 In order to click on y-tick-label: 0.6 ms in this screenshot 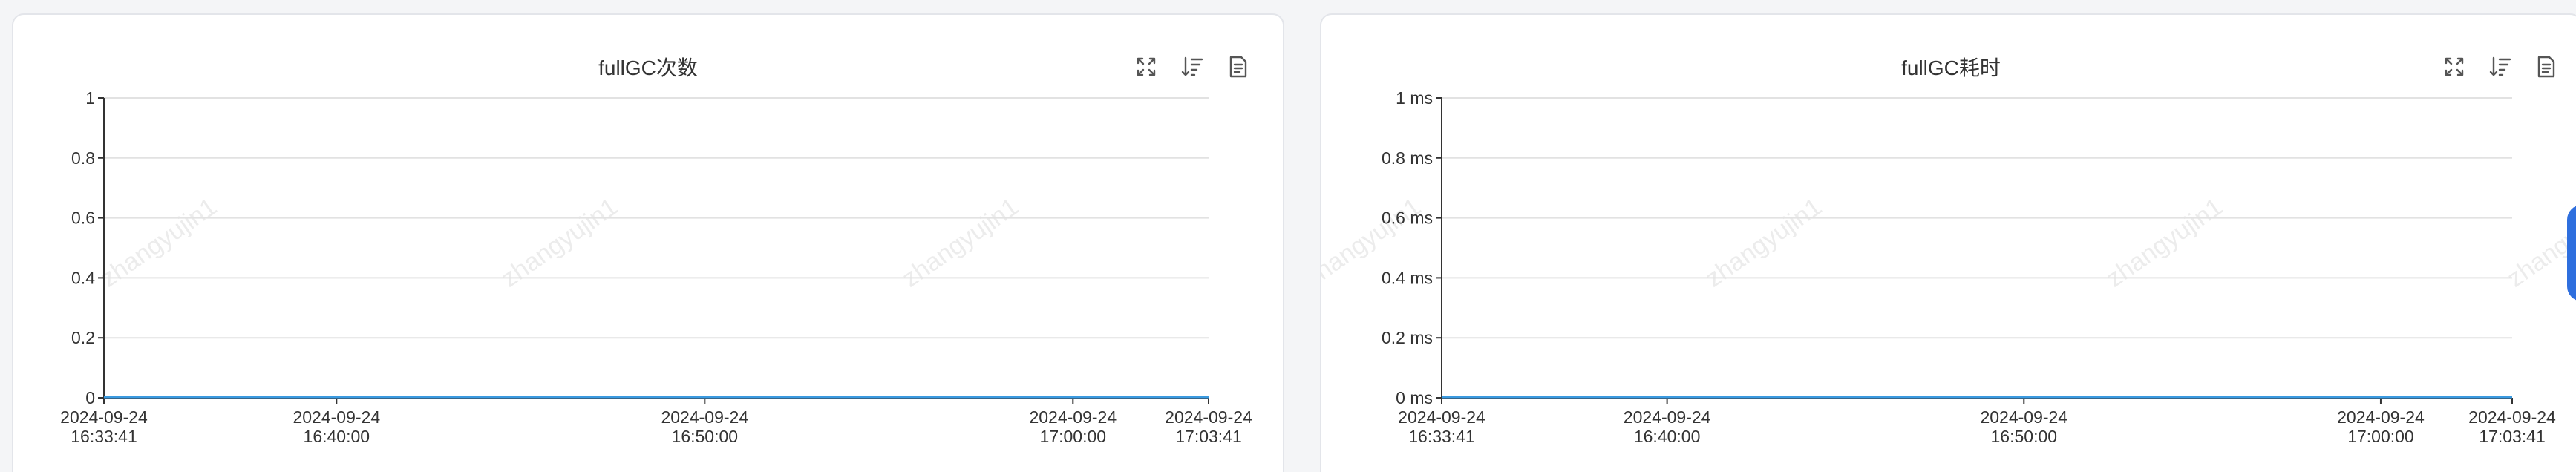, I will do `click(1407, 218)`.